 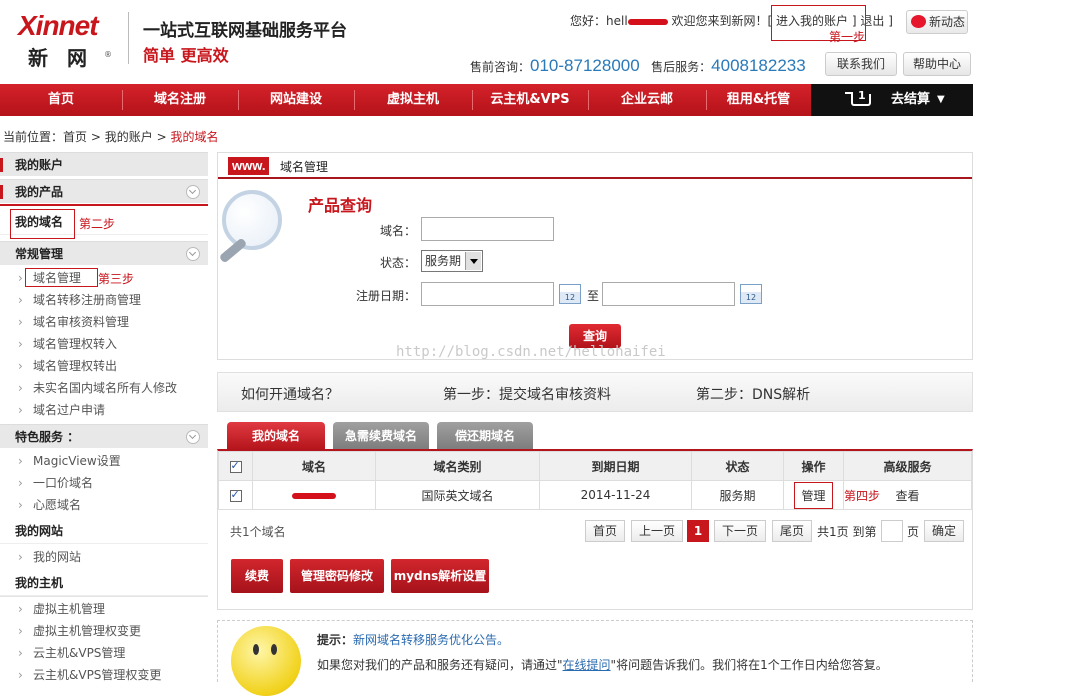 I want to click on service-phones: 售前咨询：010-87128000 售后服务：4008182233, so click(x=638, y=66).